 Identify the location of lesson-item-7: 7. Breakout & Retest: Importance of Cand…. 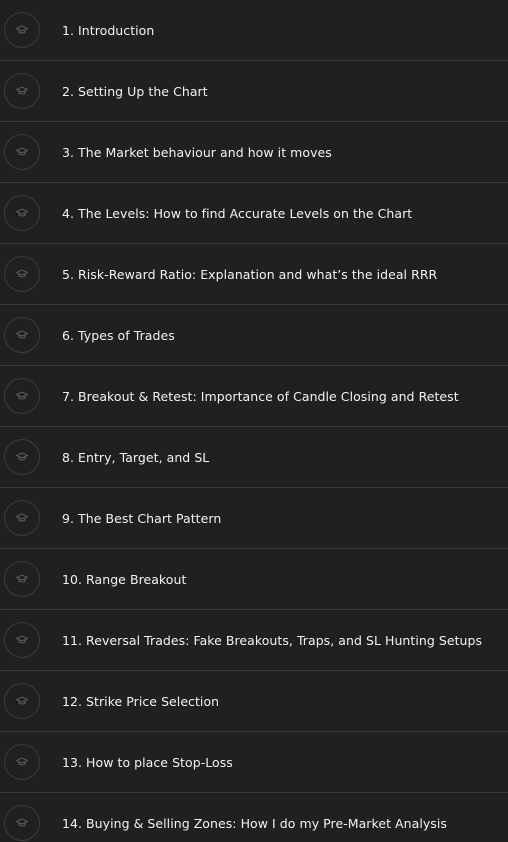
(254, 396).